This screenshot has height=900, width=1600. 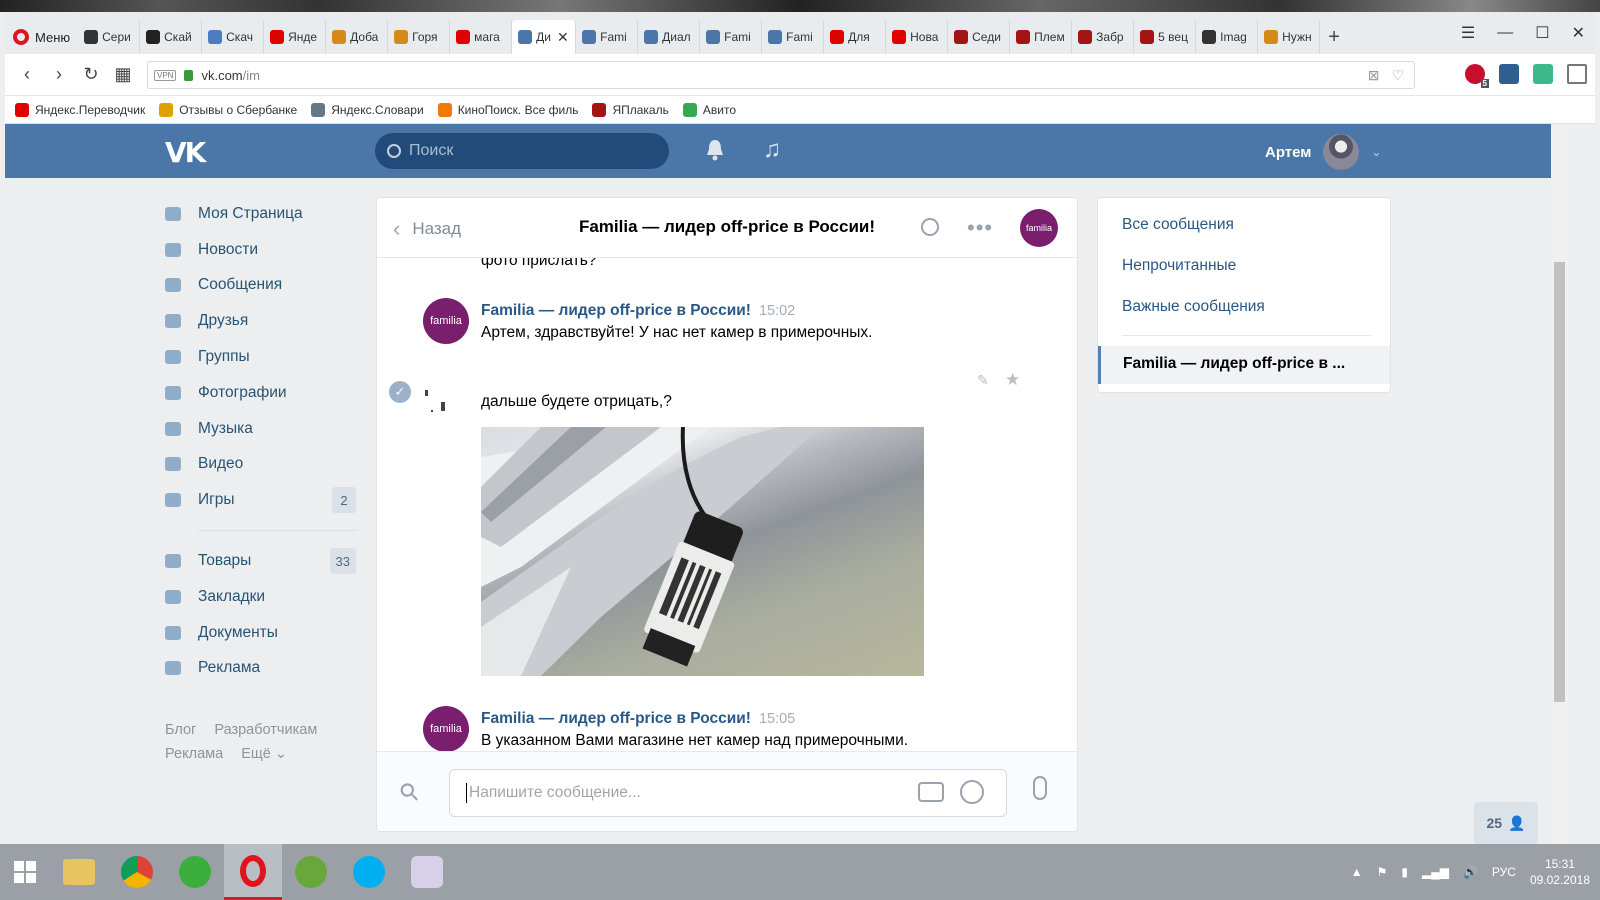 What do you see at coordinates (781, 75) in the screenshot?
I see `url-field: VPN vk.com/im ⊠ ♡` at bounding box center [781, 75].